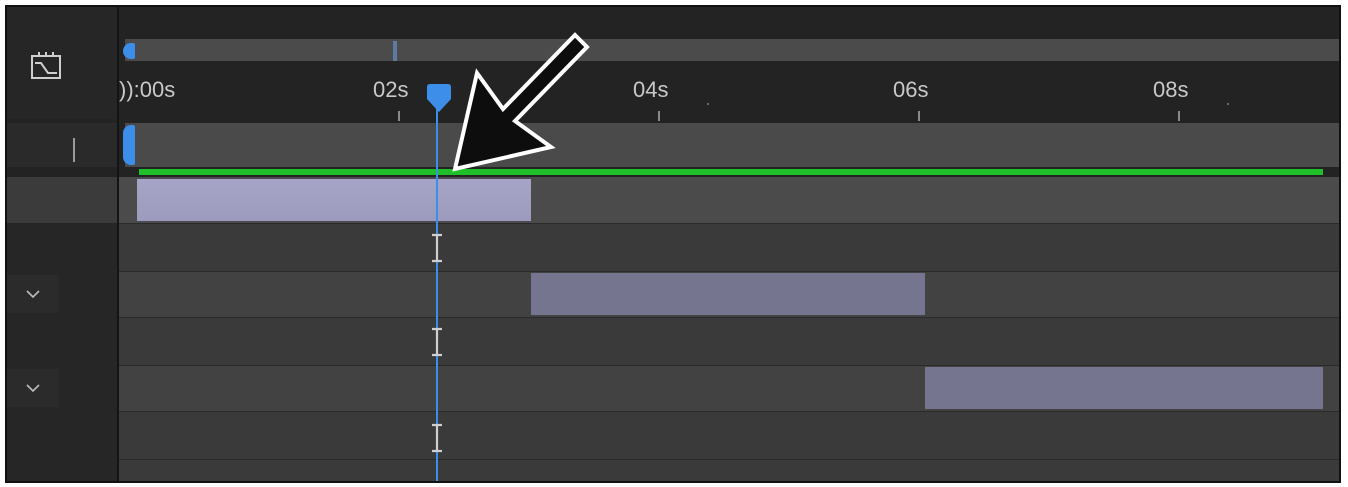 Image resolution: width=1348 pixels, height=487 pixels. What do you see at coordinates (46, 66) in the screenshot?
I see `graph-editor-icon` at bounding box center [46, 66].